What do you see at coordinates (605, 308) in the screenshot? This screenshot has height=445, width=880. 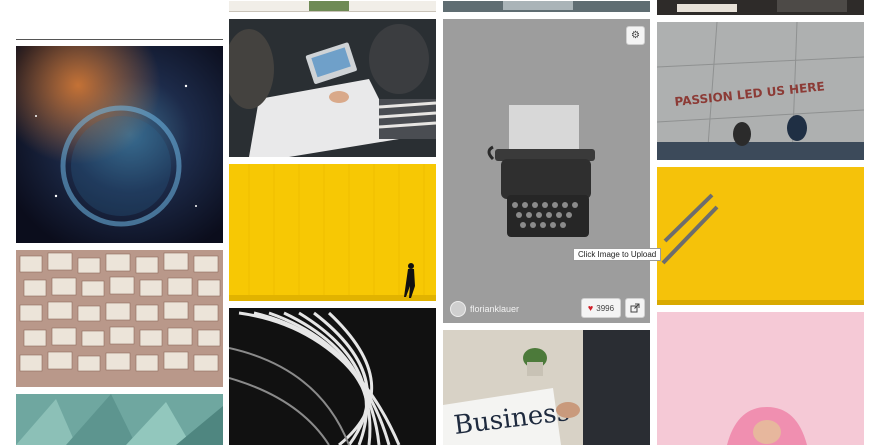 I see `like-count: 3996` at bounding box center [605, 308].